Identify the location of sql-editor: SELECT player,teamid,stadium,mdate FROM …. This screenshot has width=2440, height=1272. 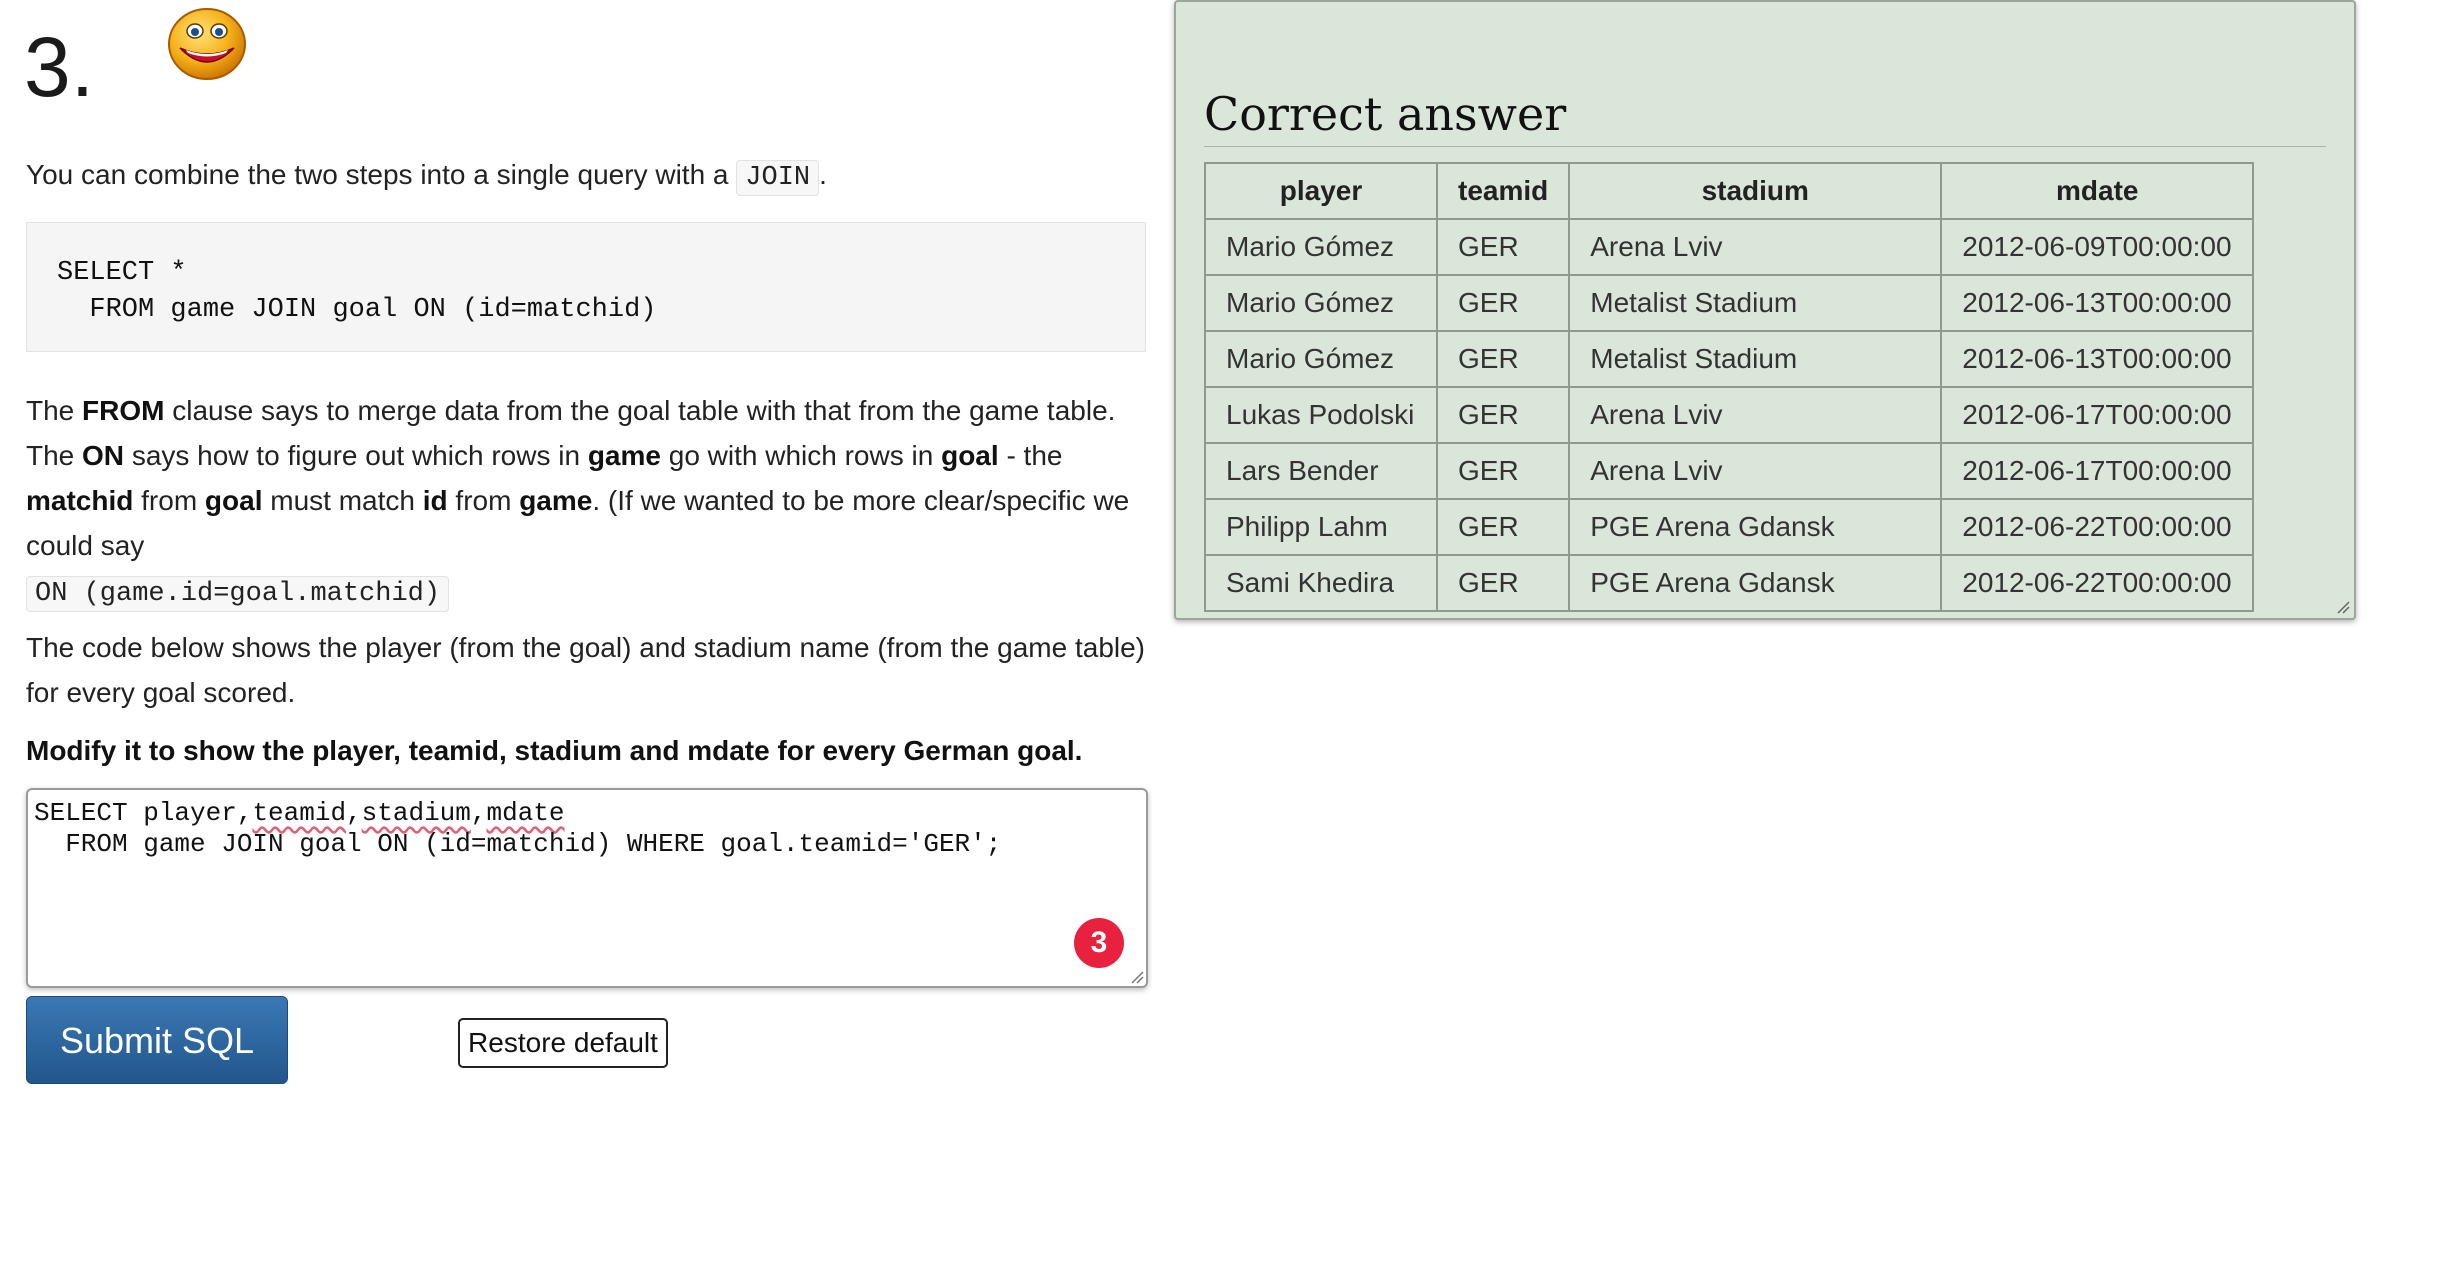
(587, 888).